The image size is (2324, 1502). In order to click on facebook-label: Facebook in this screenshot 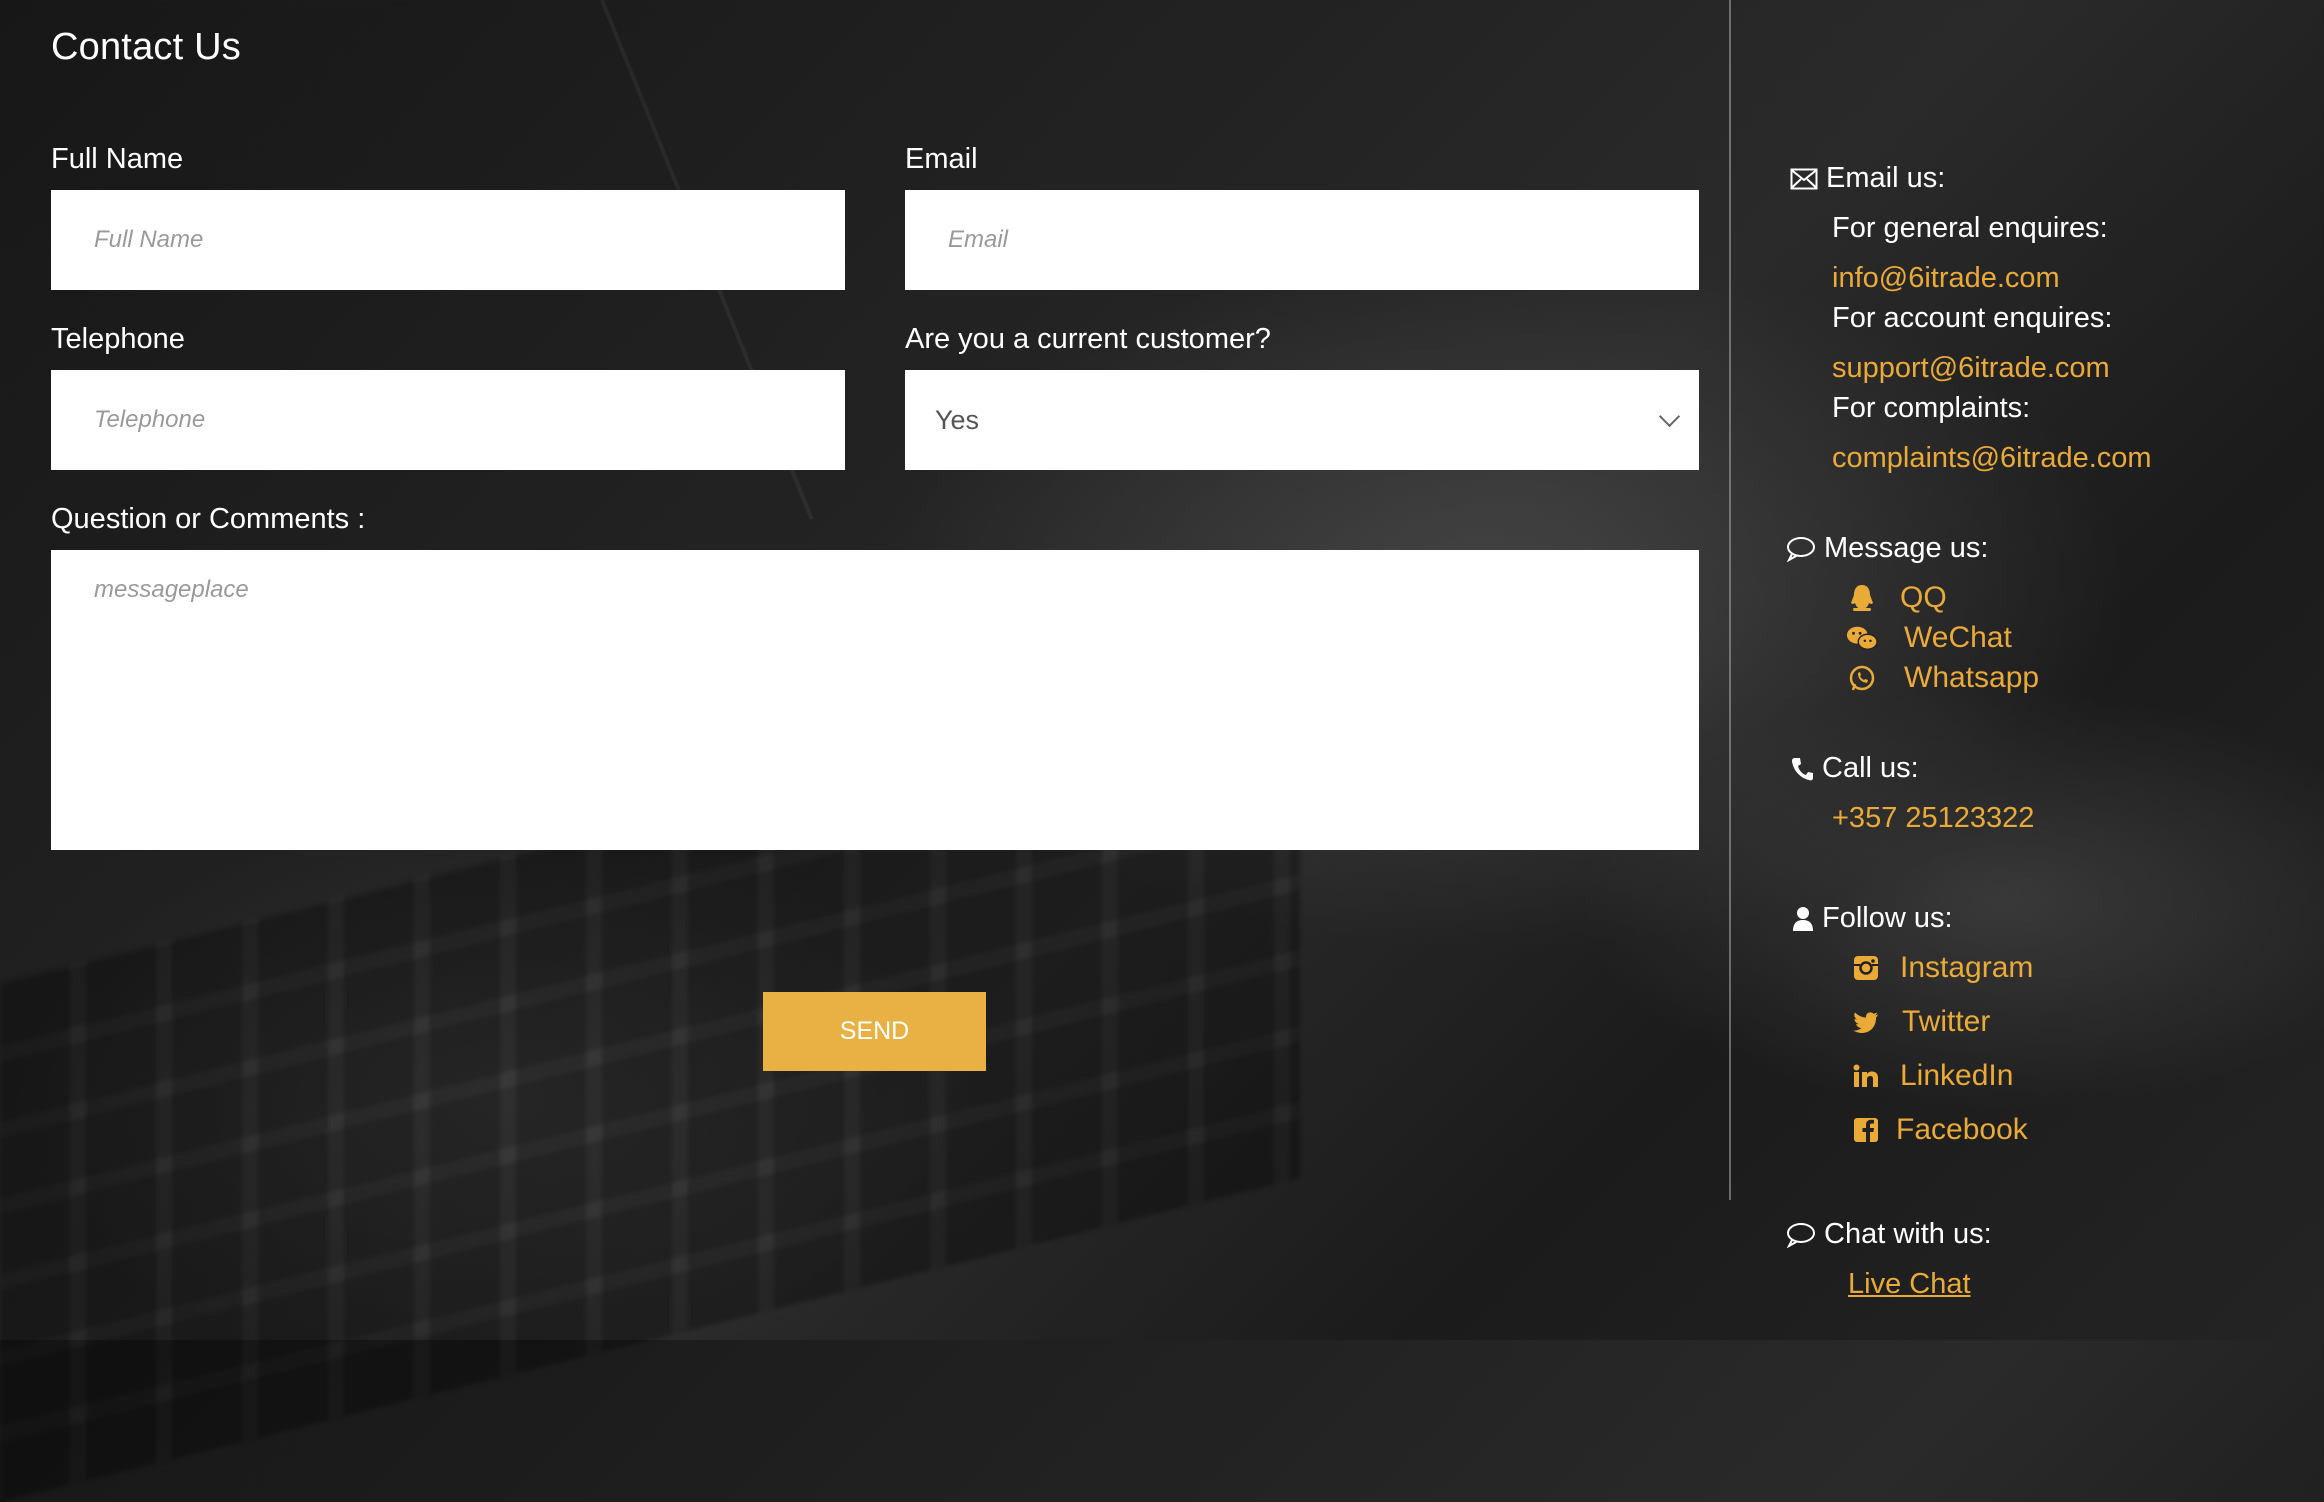, I will do `click(1962, 1129)`.